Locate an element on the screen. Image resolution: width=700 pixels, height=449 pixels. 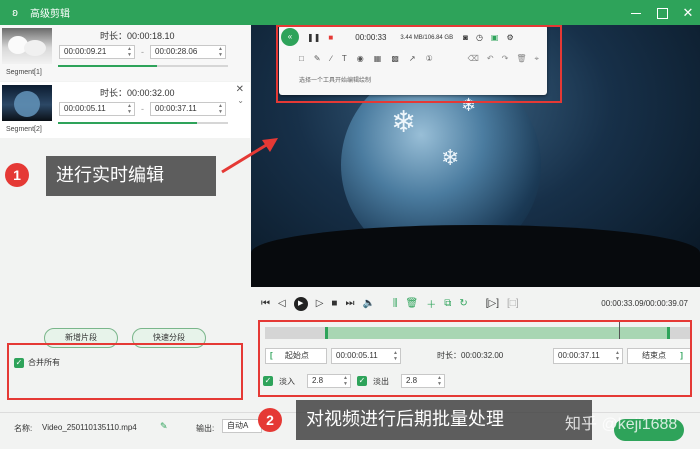
split-icon: ⫼ is located at coordinates (395, 303).